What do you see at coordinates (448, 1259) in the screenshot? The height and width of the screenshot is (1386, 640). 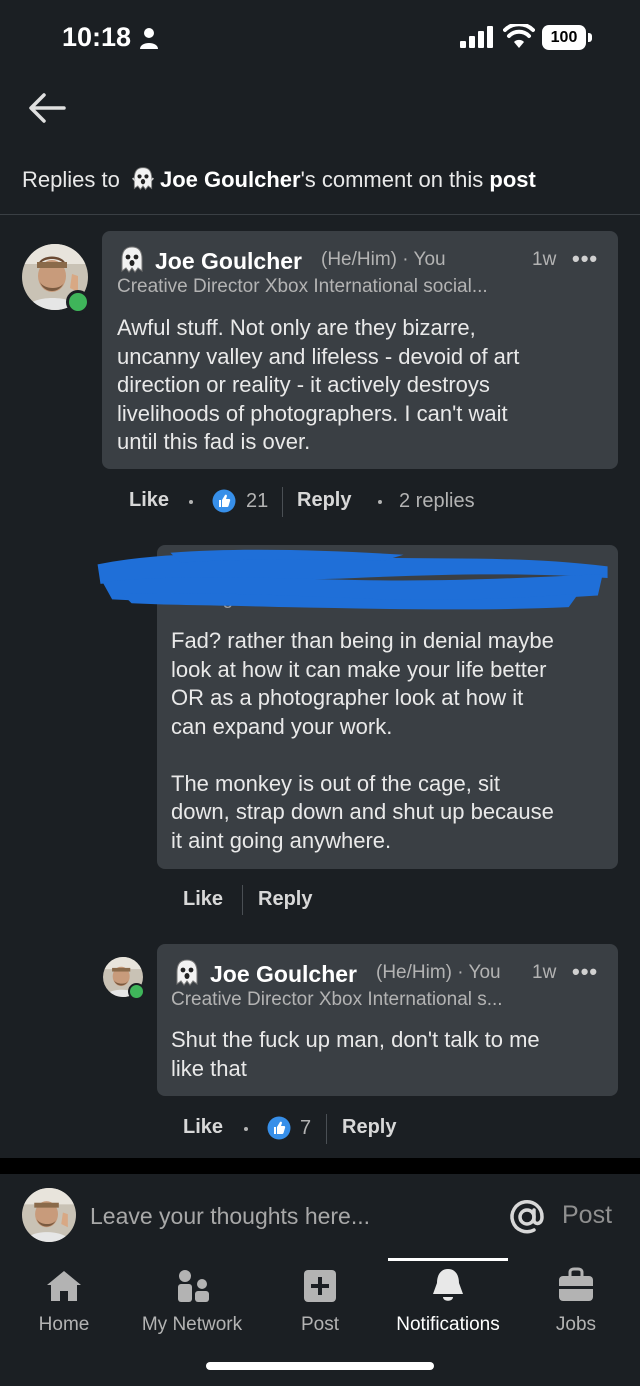 I see `active-tab-indicator` at bounding box center [448, 1259].